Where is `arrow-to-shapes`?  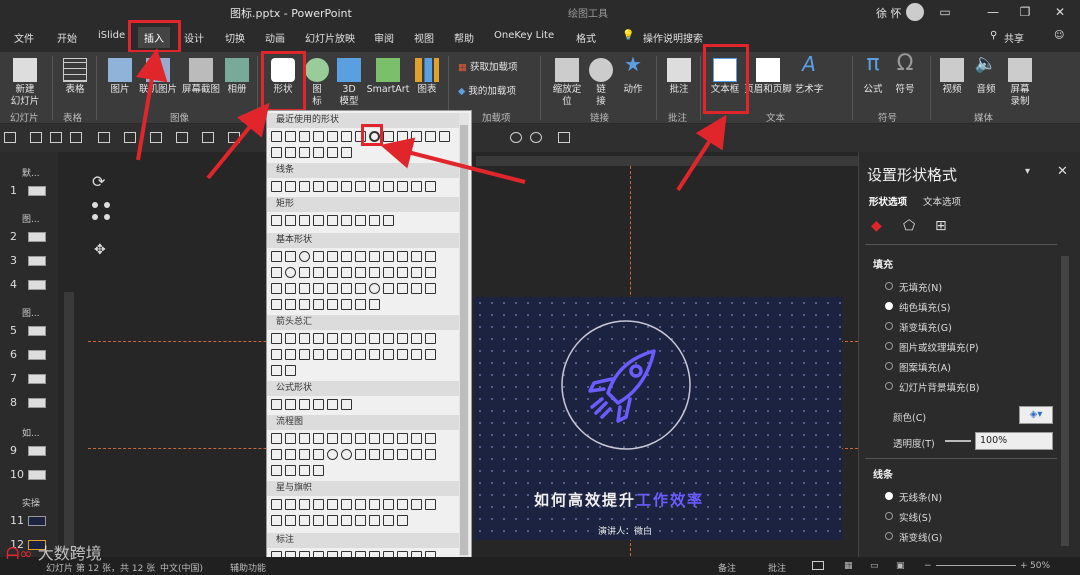
arrow-to-shapes is located at coordinates (238, 141).